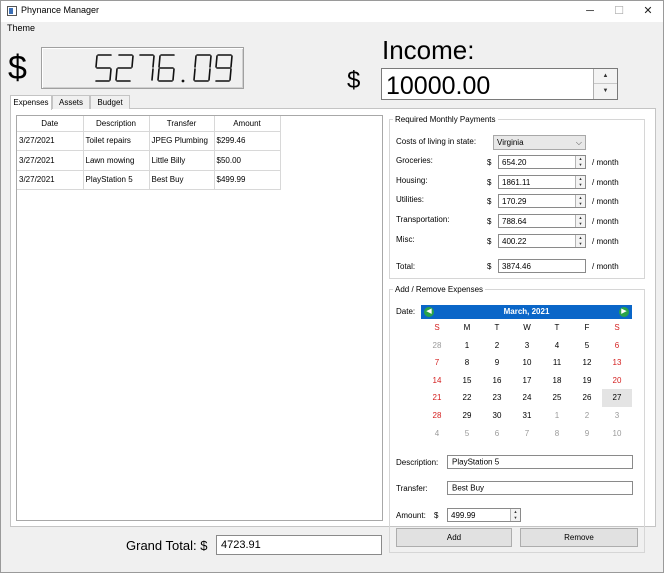 The height and width of the screenshot is (573, 664). Describe the element at coordinates (475, 462) in the screenshot. I see `description-value: PlayStation 5` at that location.